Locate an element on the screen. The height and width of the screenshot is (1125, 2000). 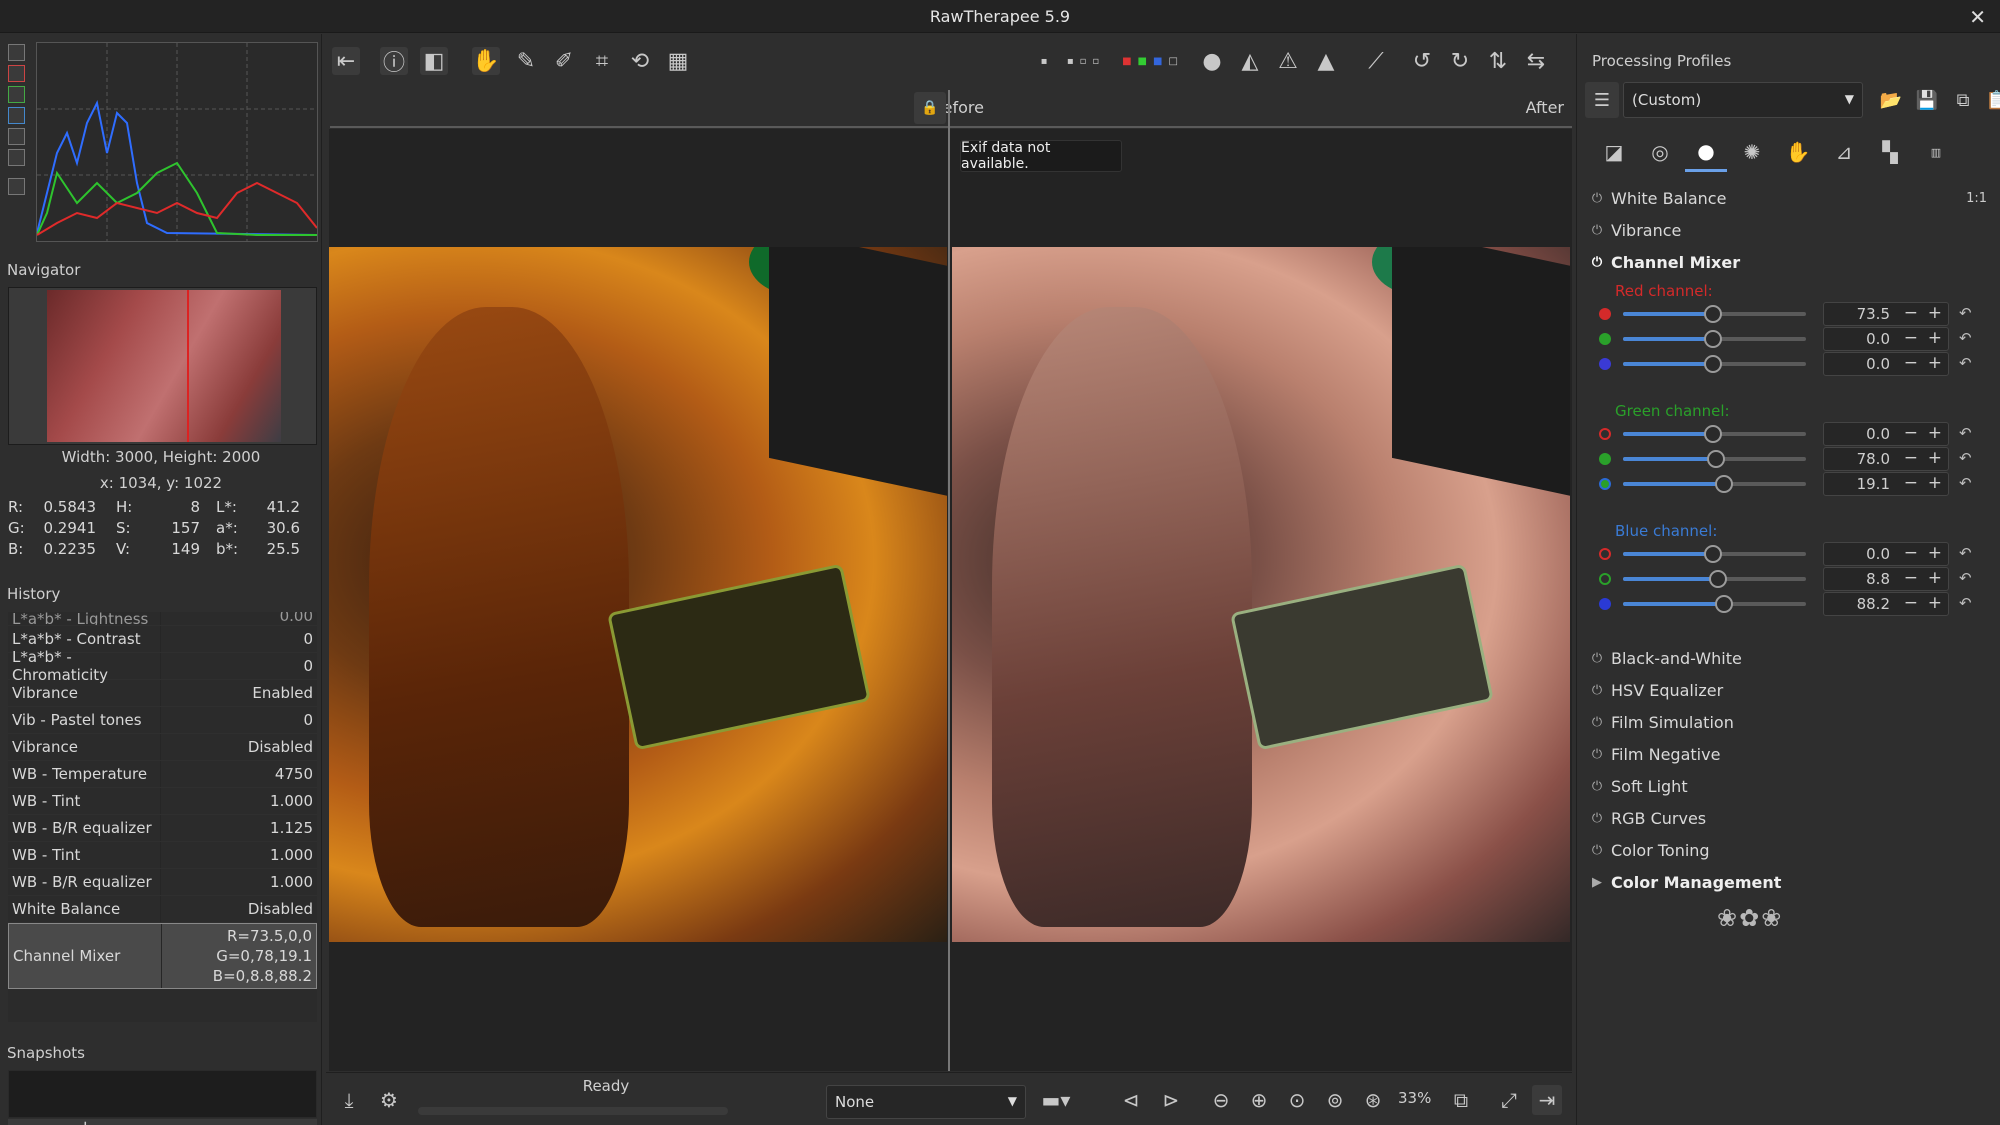
navigator-preview is located at coordinates (162, 366).